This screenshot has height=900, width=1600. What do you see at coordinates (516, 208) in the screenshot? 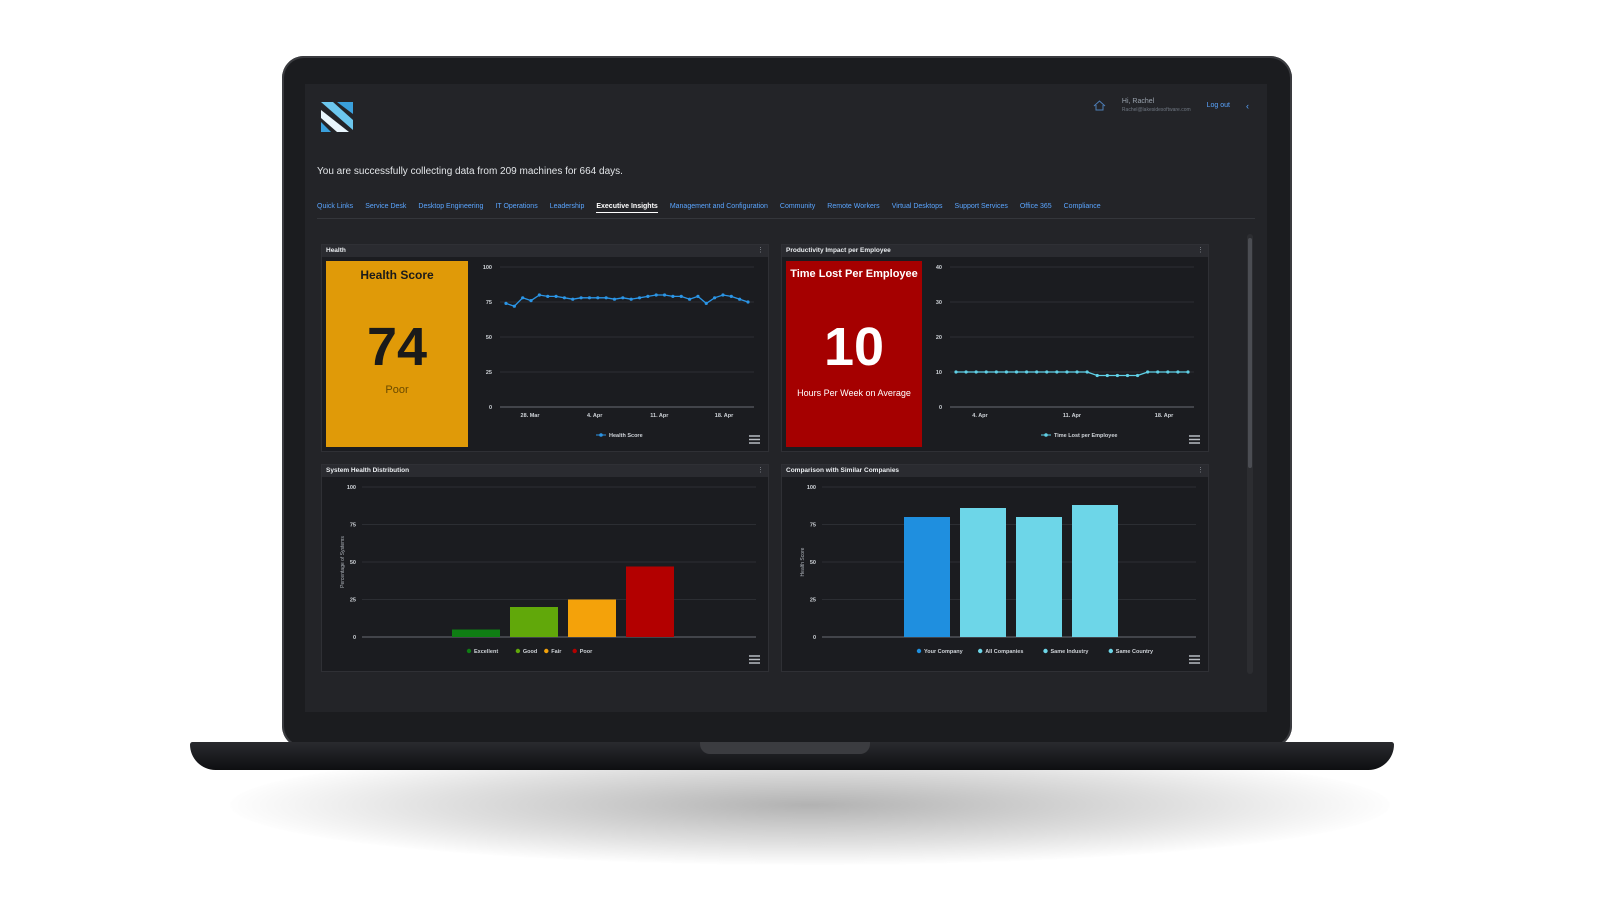
I see `tab-it-operations: IT Operations` at bounding box center [516, 208].